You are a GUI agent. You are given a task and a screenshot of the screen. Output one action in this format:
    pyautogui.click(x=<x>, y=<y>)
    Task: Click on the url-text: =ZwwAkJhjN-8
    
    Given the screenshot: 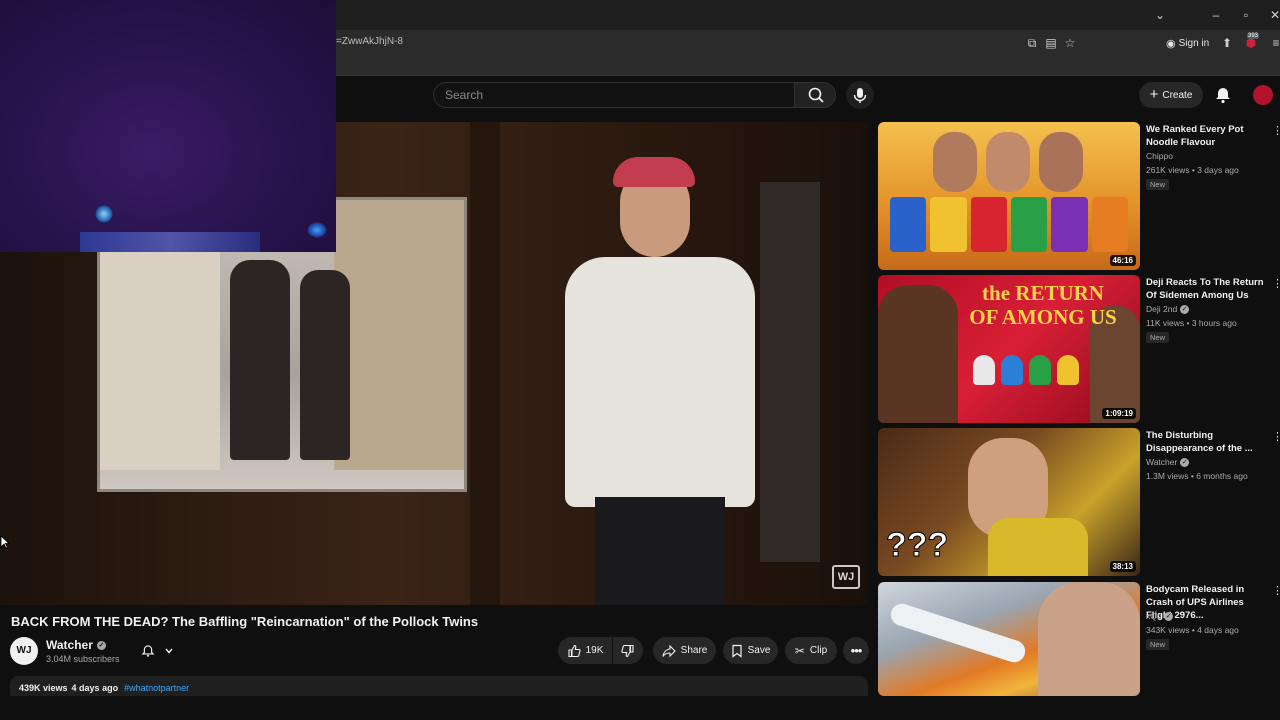 What is the action you would take?
    pyautogui.click(x=369, y=41)
    